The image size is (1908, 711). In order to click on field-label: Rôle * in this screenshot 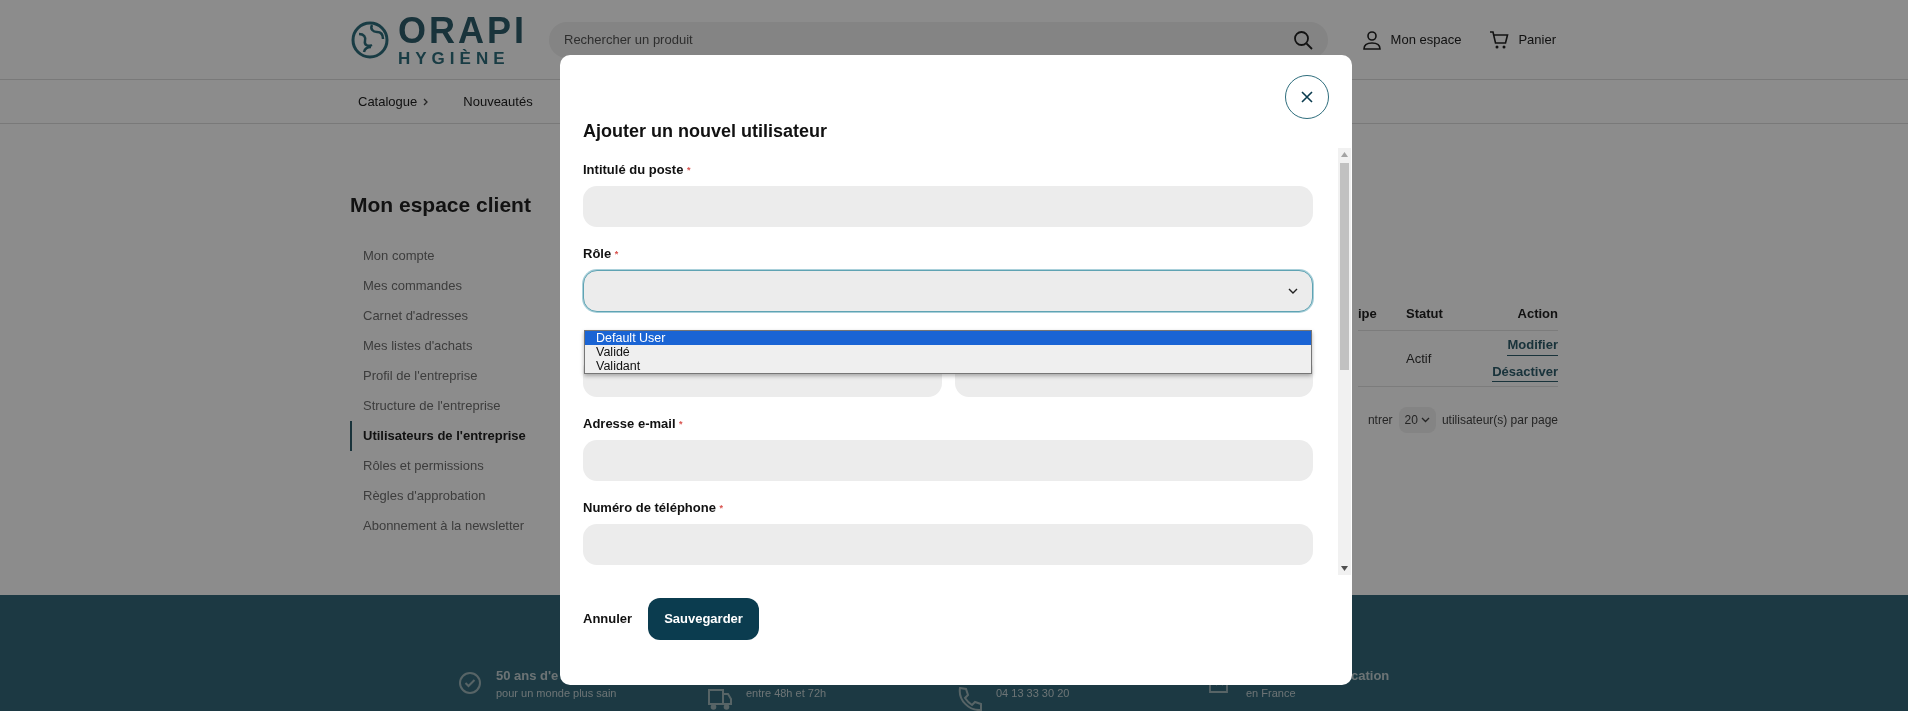, I will do `click(601, 254)`.